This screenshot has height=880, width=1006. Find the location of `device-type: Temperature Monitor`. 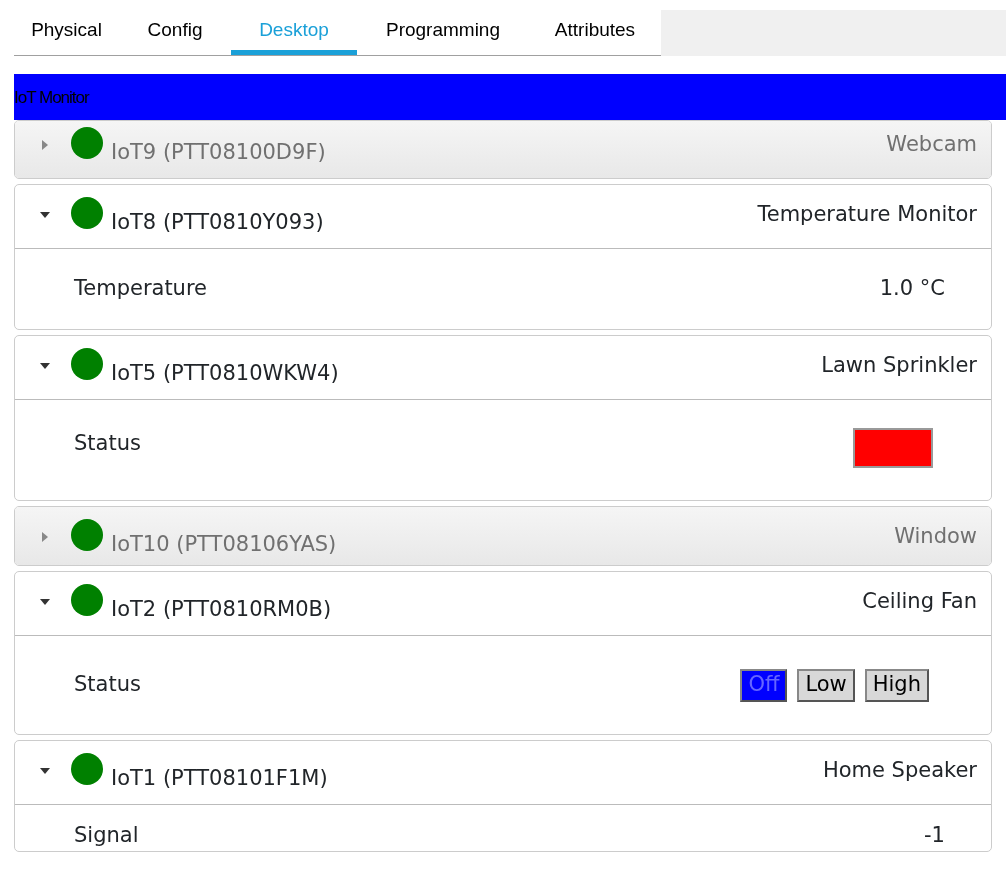

device-type: Temperature Monitor is located at coordinates (867, 214).